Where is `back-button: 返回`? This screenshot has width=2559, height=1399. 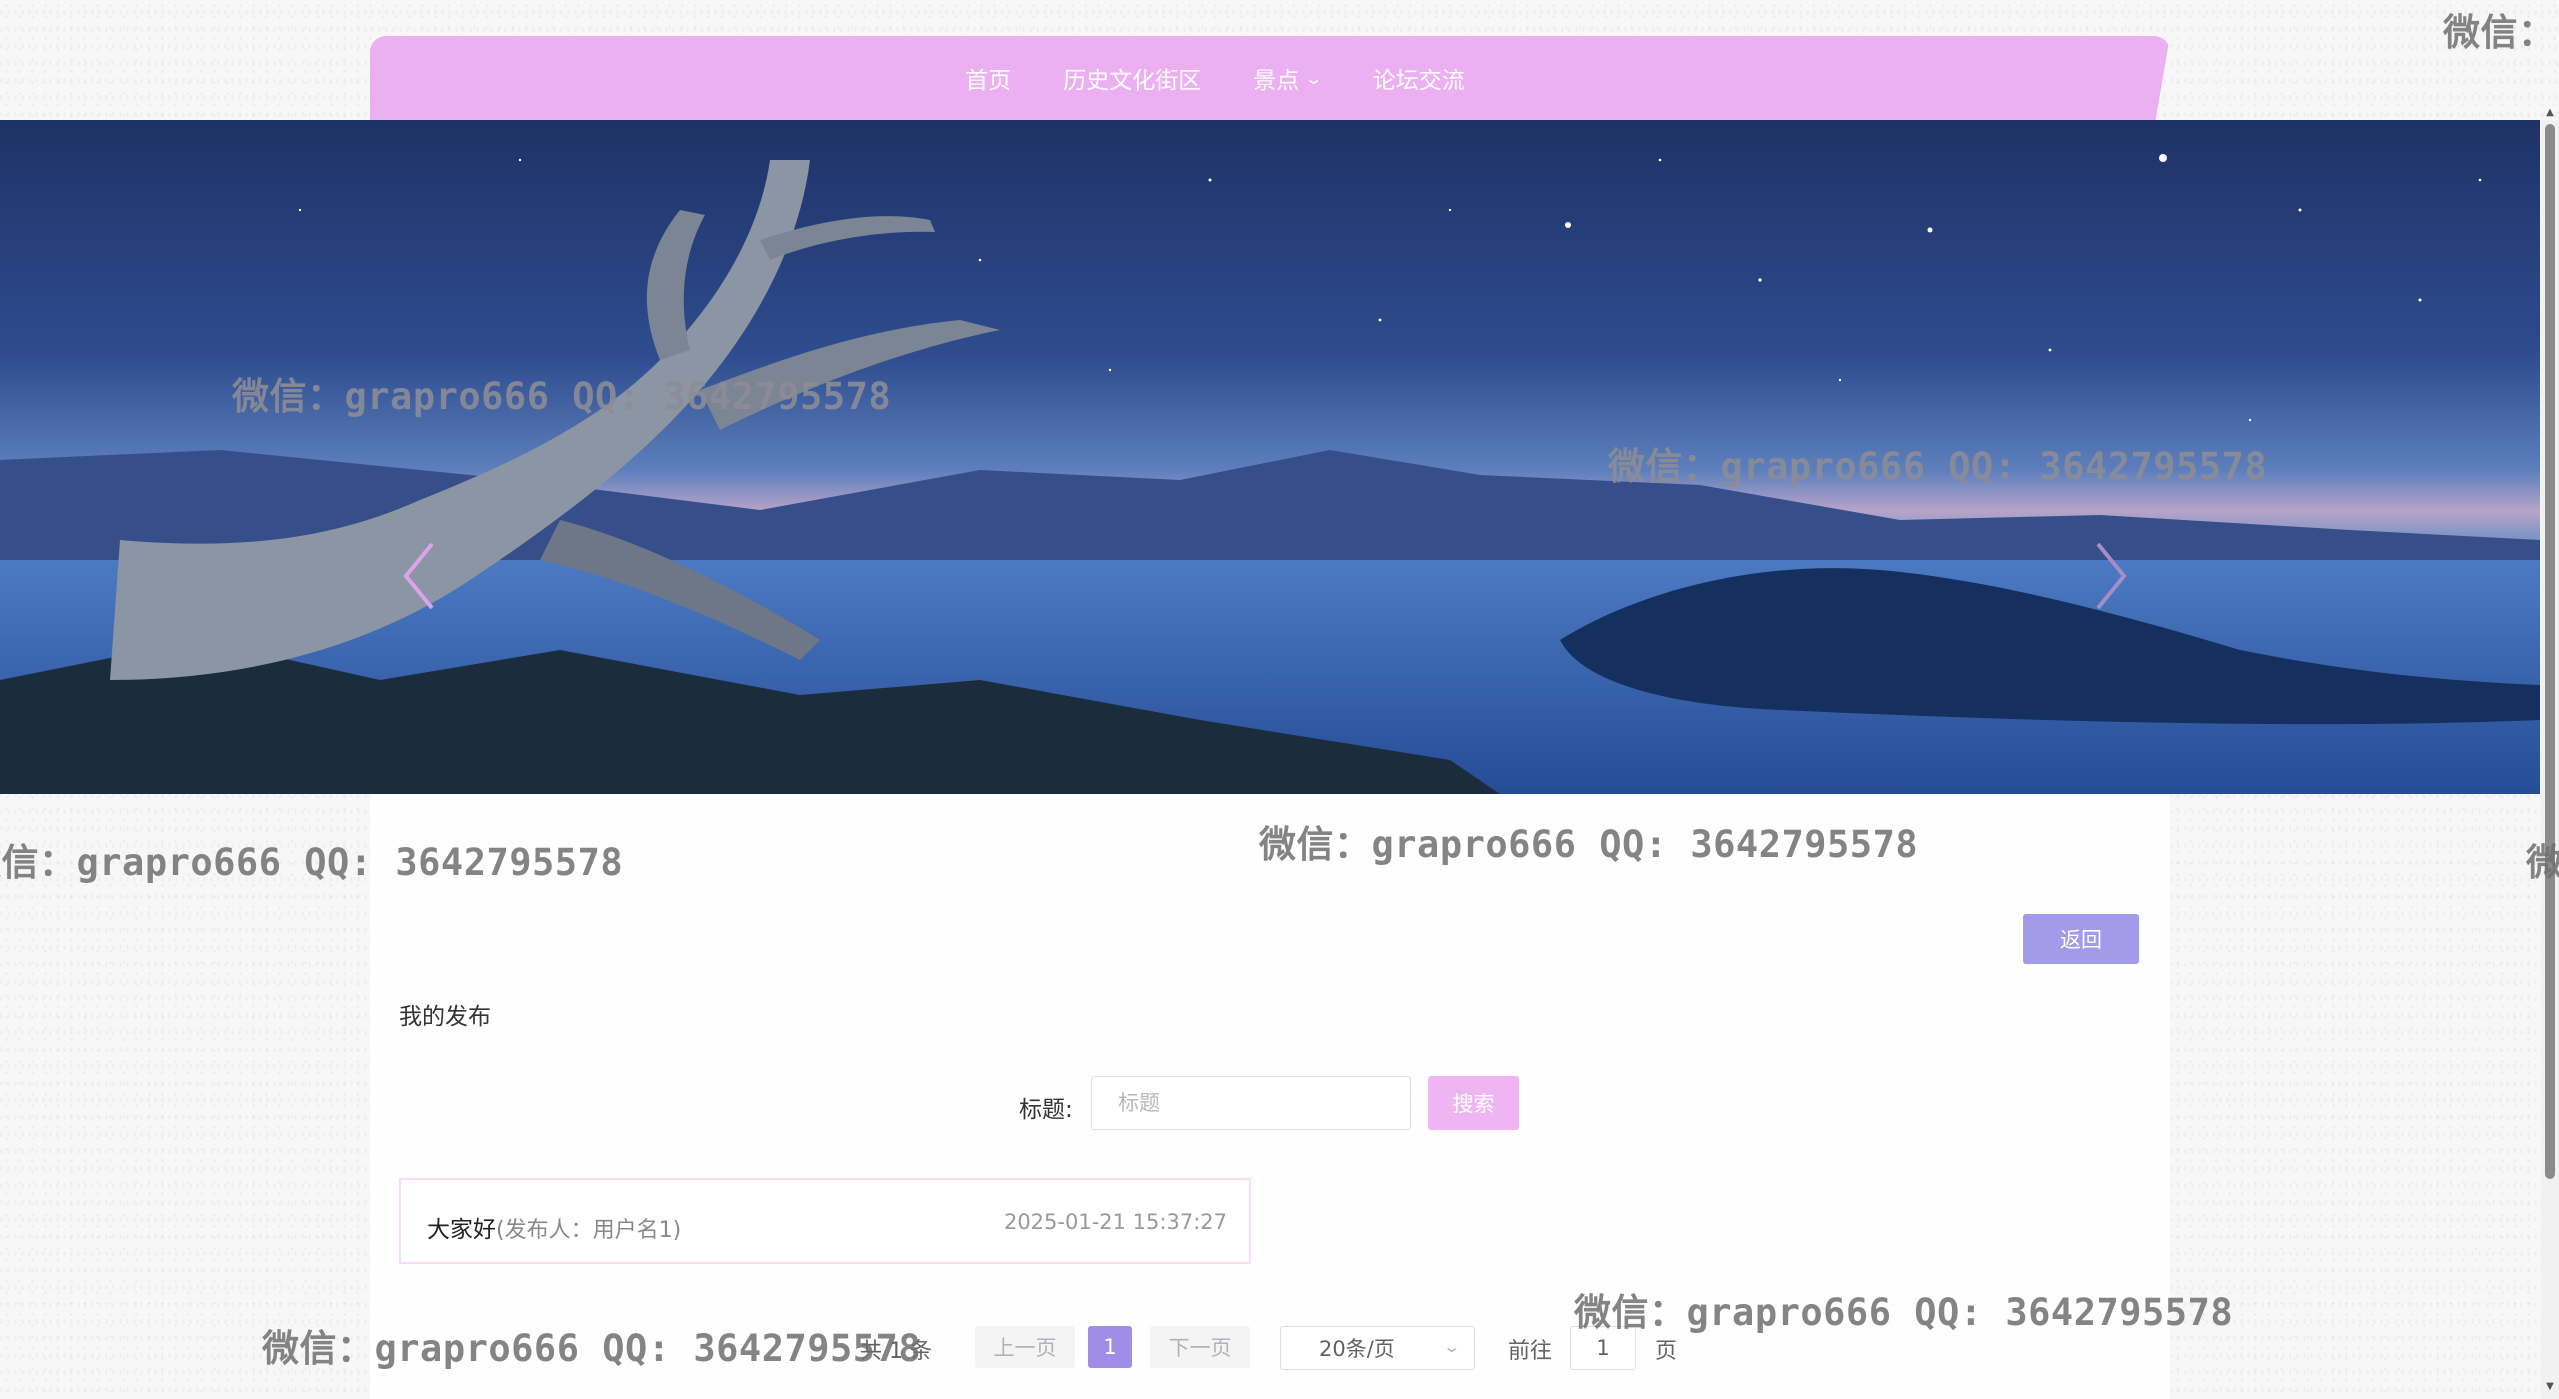
back-button: 返回 is located at coordinates (2081, 939).